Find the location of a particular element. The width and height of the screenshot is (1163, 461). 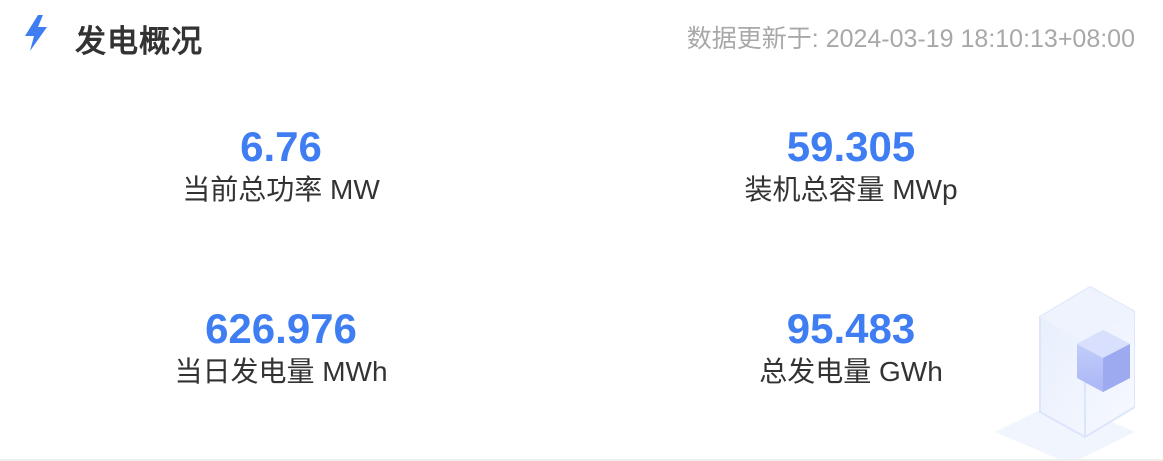

cube-decoration-icon is located at coordinates (1065, 373).